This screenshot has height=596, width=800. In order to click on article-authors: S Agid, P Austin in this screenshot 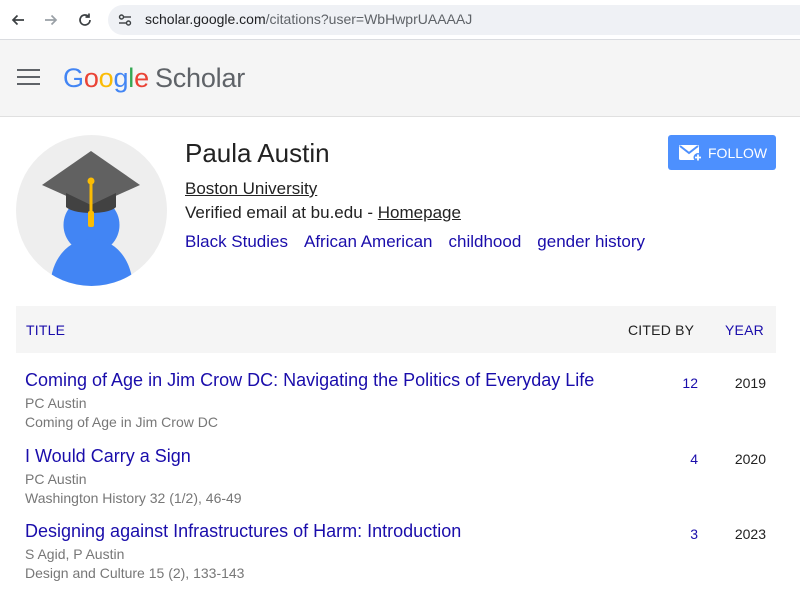, I will do `click(75, 554)`.